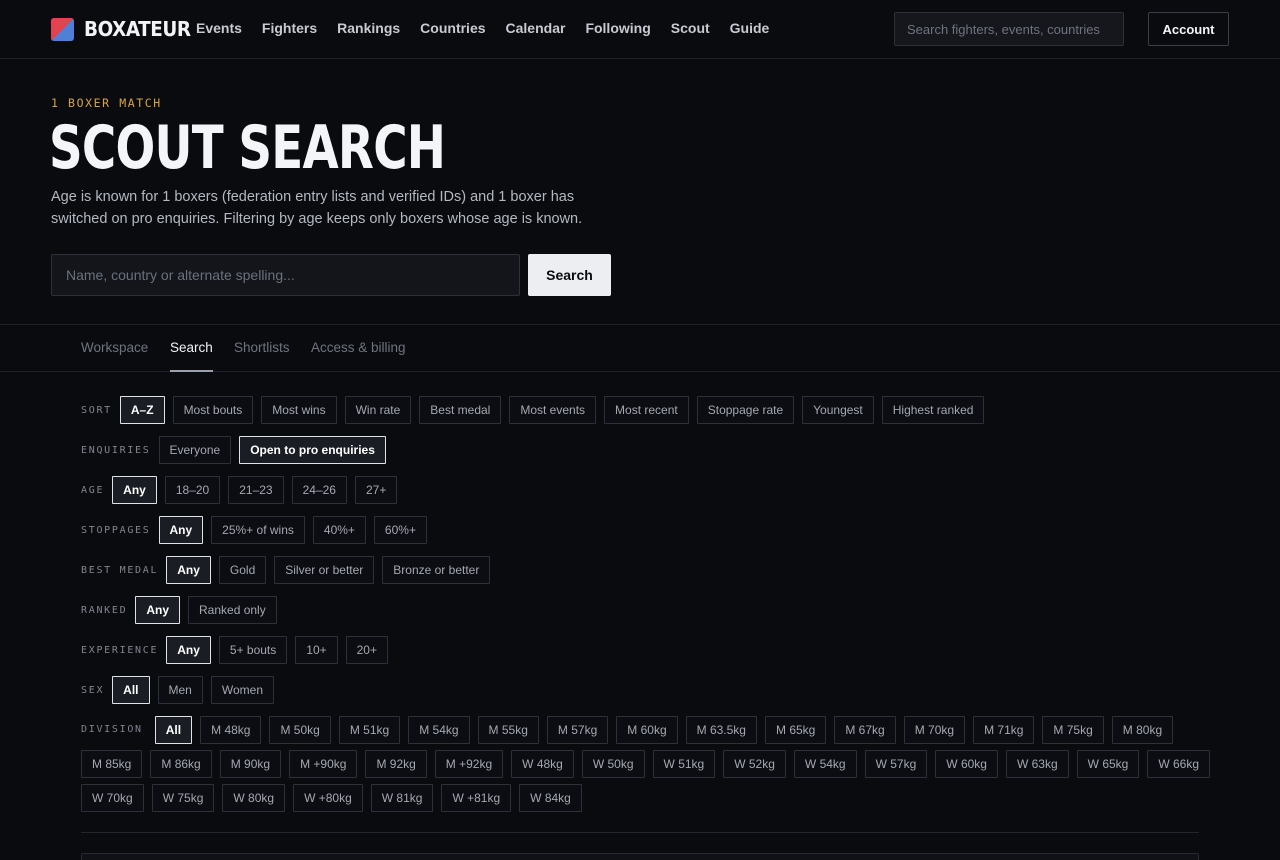 This screenshot has height=860, width=1280. What do you see at coordinates (1073, 730) in the screenshot?
I see `division-chip-m-75kg: M 75kg` at bounding box center [1073, 730].